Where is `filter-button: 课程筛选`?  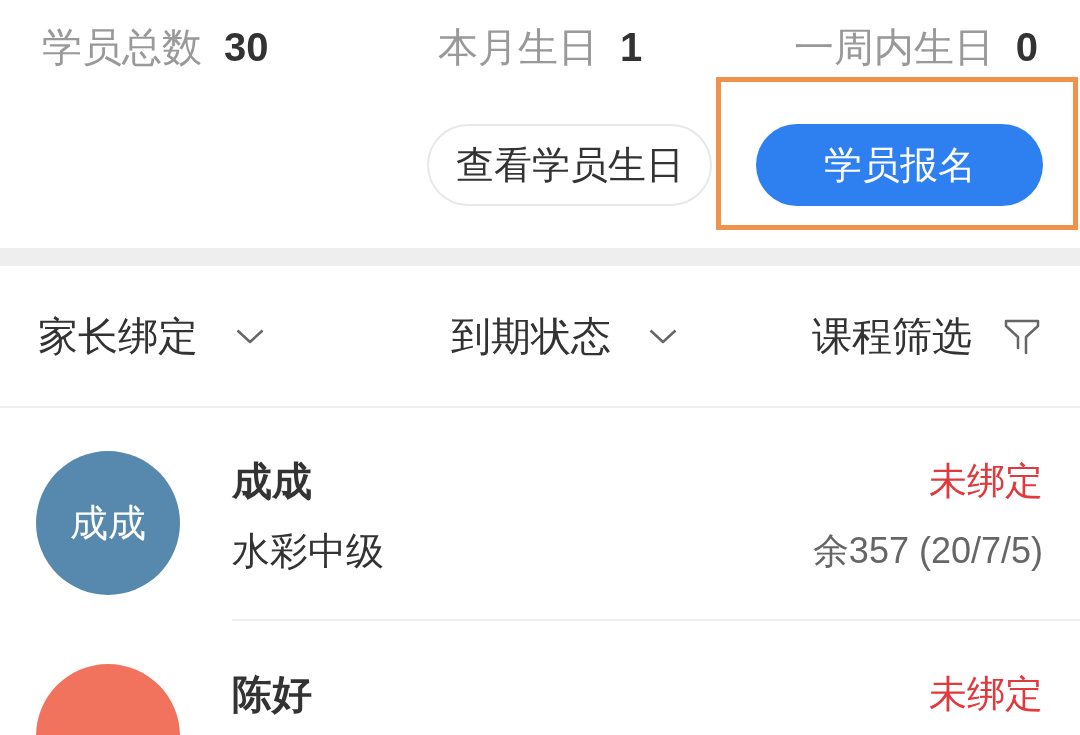 filter-button: 课程筛选 is located at coordinates (926, 336).